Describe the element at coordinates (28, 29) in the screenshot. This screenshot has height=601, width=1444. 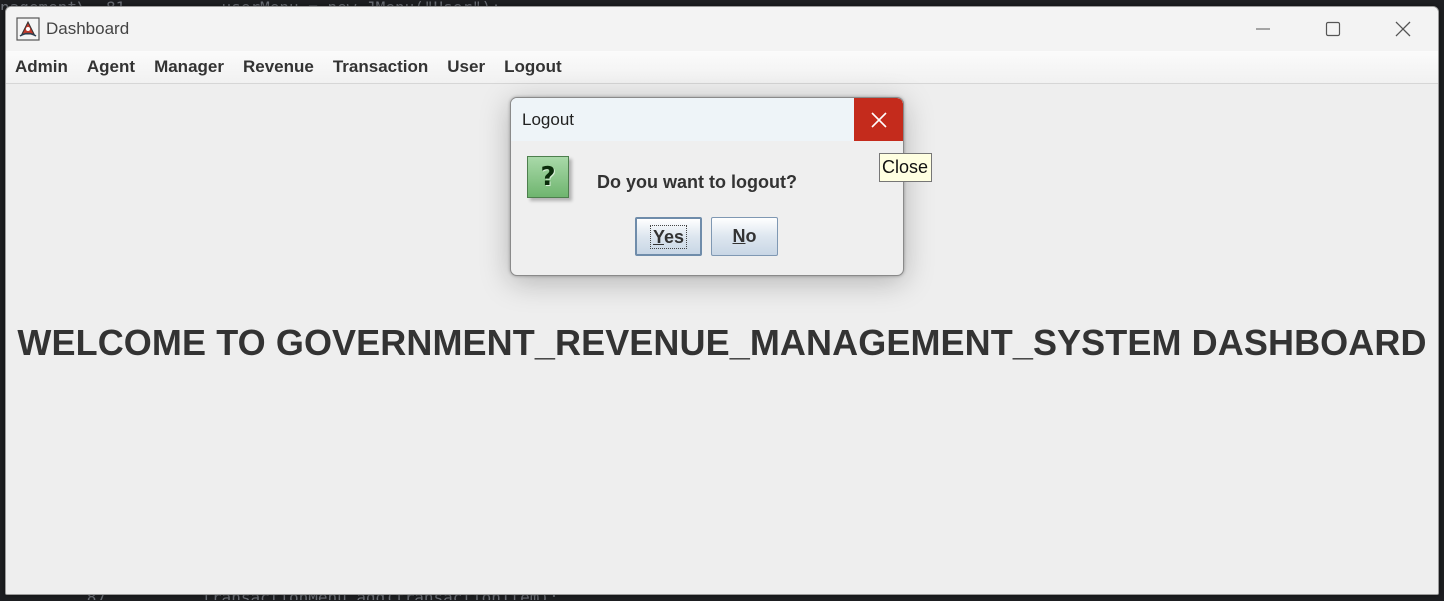
I see `java-app-icon` at that location.